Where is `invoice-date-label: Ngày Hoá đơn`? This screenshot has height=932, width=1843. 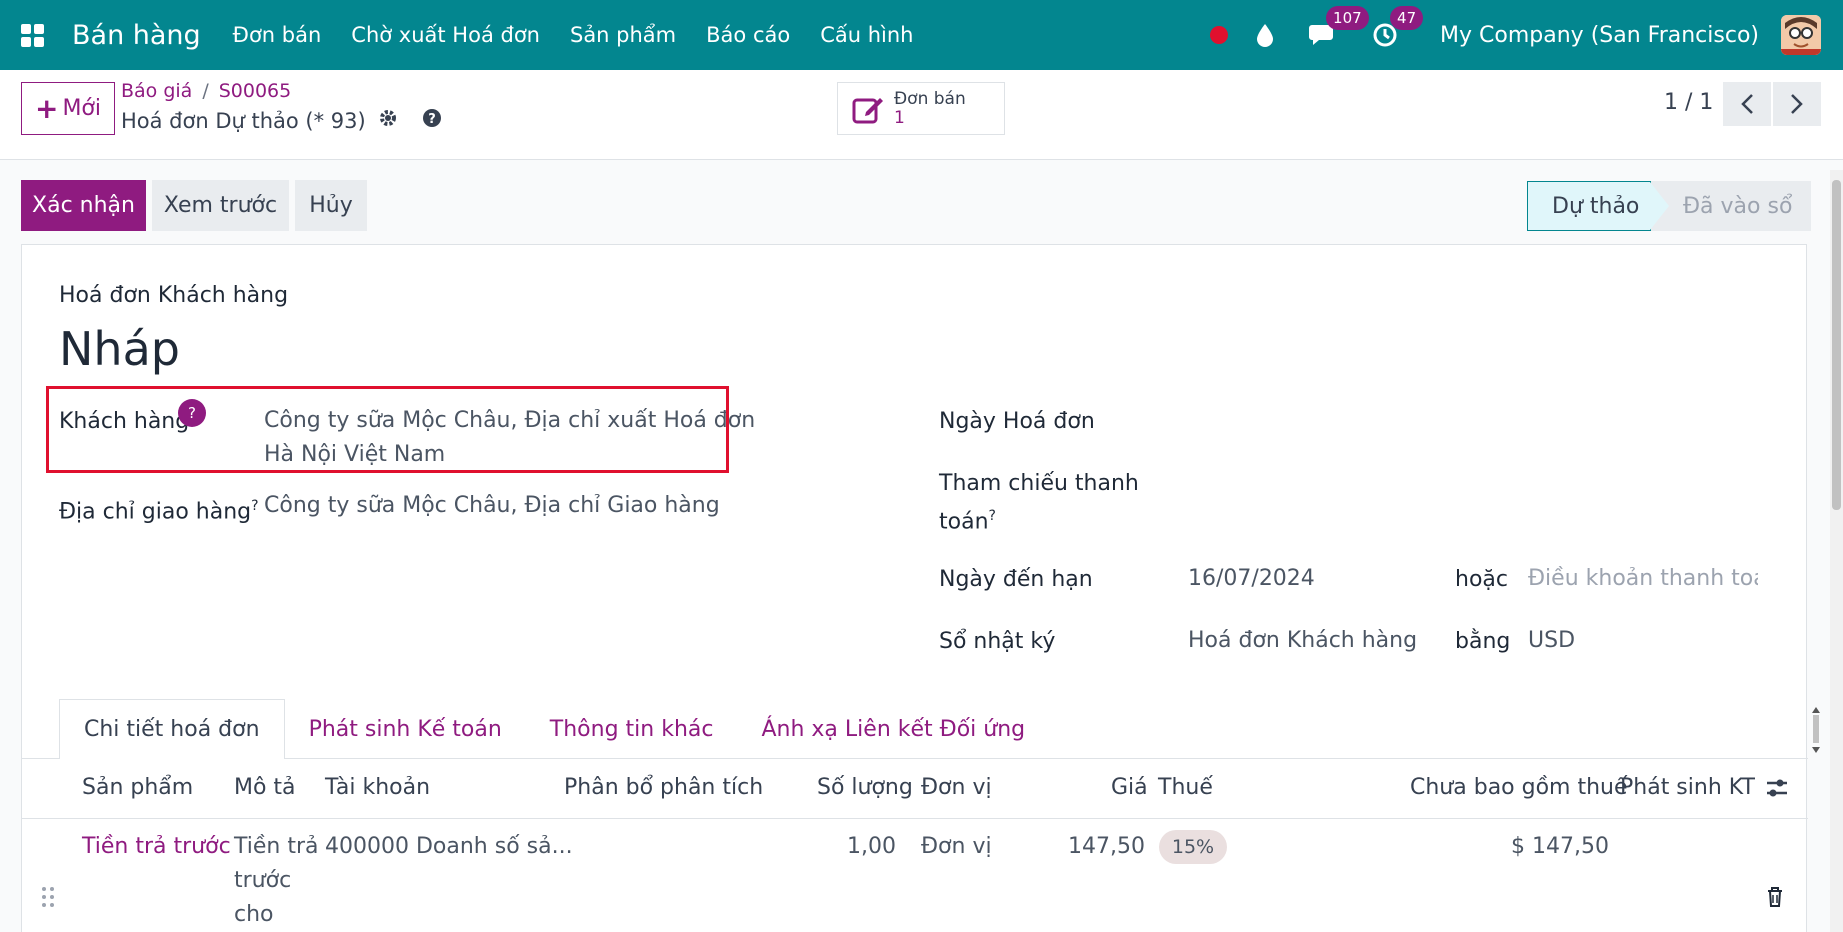
invoice-date-label: Ngày Hoá đơn is located at coordinates (1017, 421).